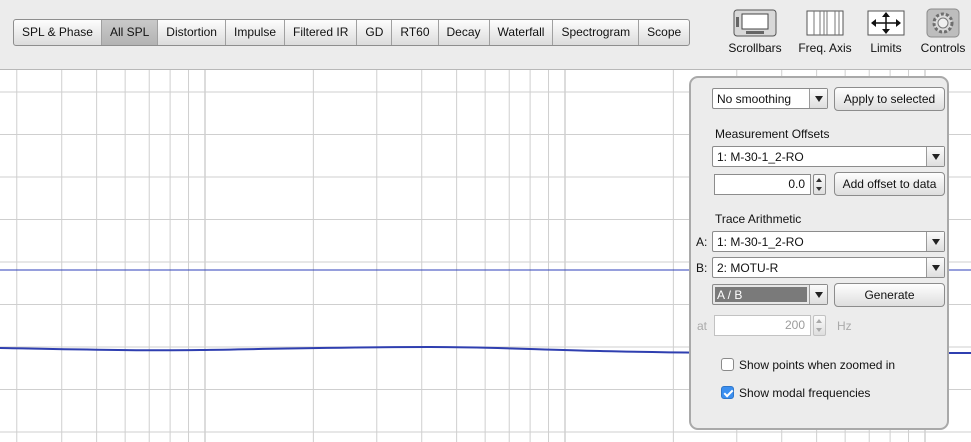  I want to click on measurement-offsets-heading: Measurement Offsets, so click(772, 134).